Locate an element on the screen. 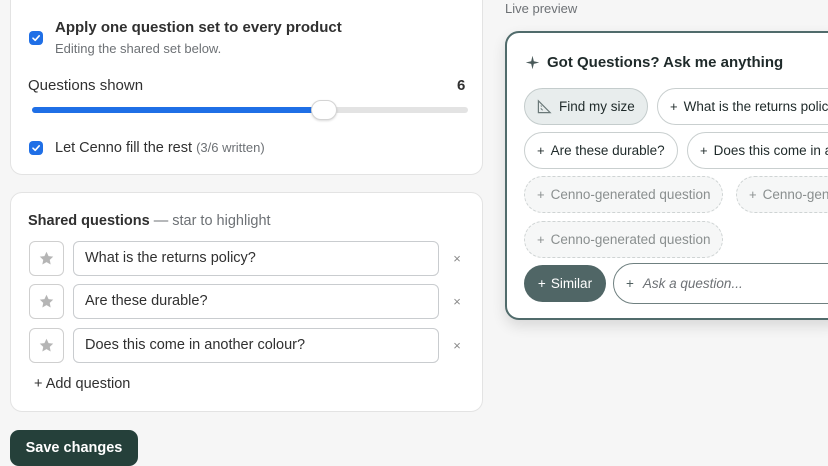 The image size is (828, 466). chip-find-my-size: Find my size is located at coordinates (586, 106).